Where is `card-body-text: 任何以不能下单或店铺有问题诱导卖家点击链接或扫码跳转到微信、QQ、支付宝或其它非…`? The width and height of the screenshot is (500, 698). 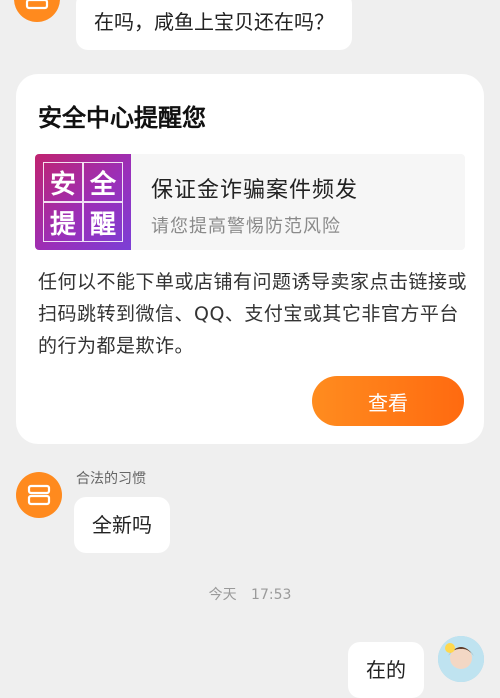 card-body-text: 任何以不能下单或店铺有问题诱导卖家点击链接或扫码跳转到微信、QQ、支付宝或其它非… is located at coordinates (253, 314).